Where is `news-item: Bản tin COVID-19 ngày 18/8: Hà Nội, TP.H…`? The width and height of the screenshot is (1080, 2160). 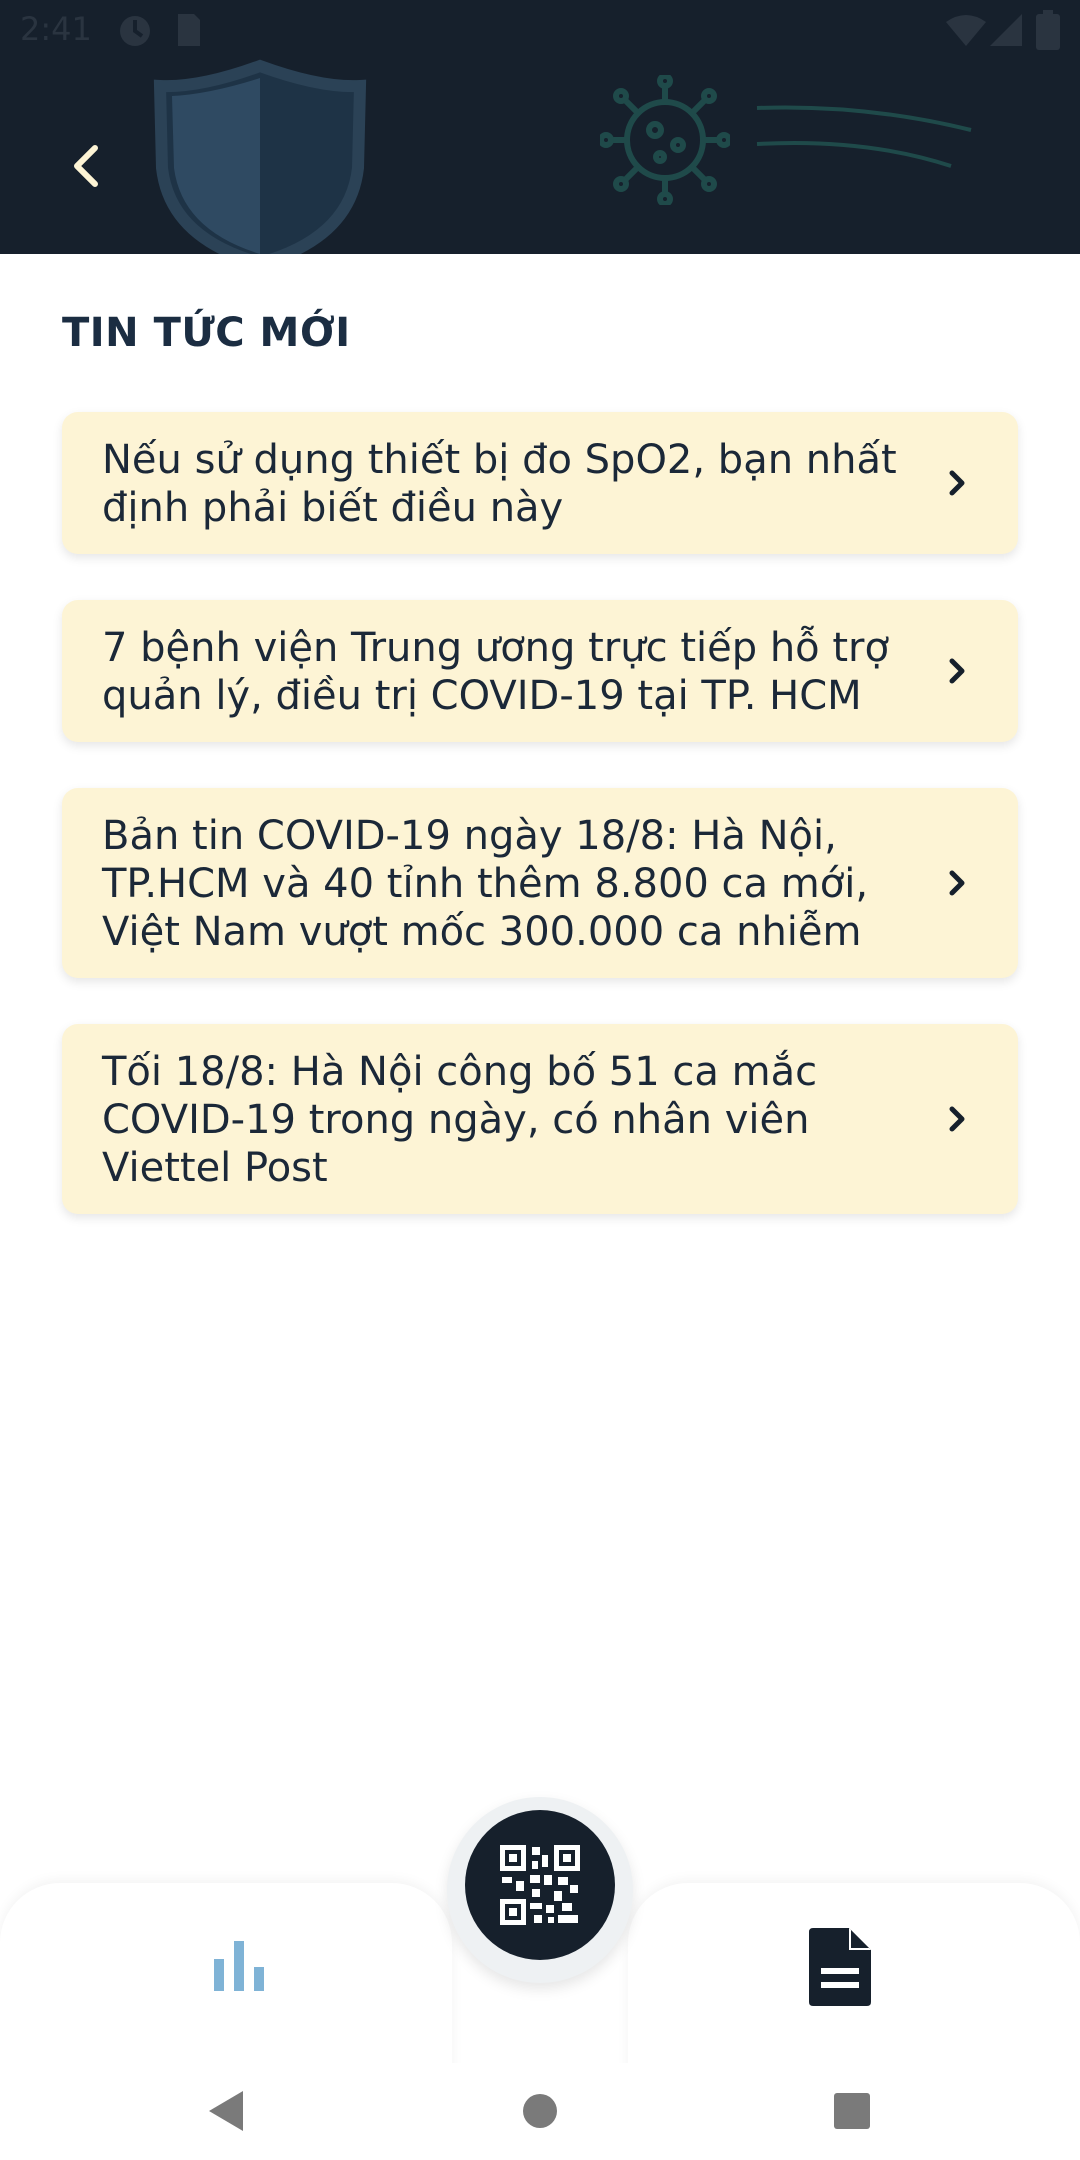 news-item: Bản tin COVID-19 ngày 18/8: Hà Nội, TP.H… is located at coordinates (540, 883).